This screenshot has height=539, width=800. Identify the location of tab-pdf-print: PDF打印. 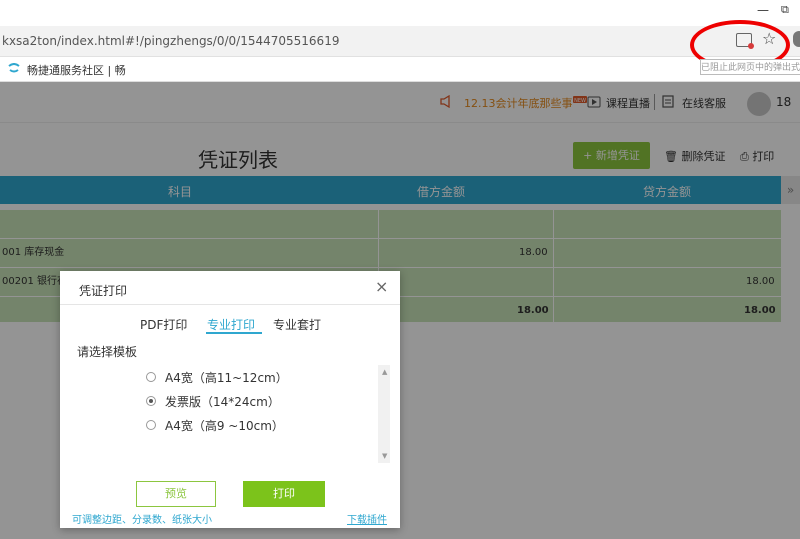
(163, 324).